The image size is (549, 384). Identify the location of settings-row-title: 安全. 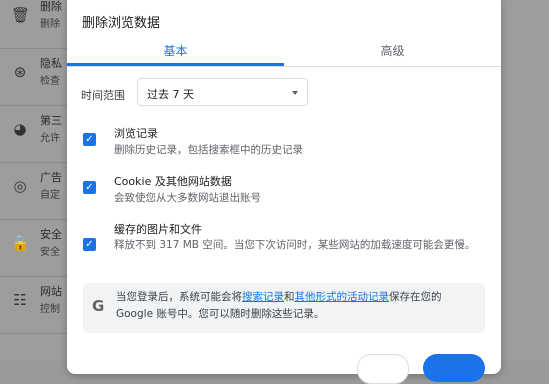
(51, 234).